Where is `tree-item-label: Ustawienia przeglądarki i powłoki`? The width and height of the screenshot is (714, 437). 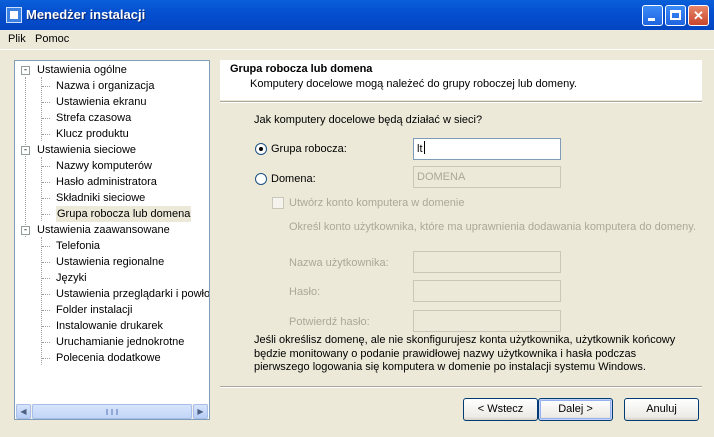
tree-item-label: Ustawienia przeglądarki i powłoki is located at coordinates (133, 294).